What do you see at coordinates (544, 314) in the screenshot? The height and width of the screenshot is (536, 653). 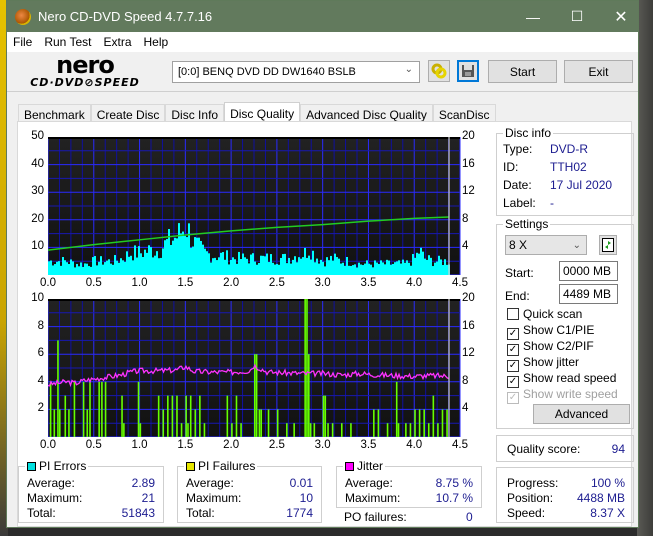 I see `checkbox-row: Quick scan` at bounding box center [544, 314].